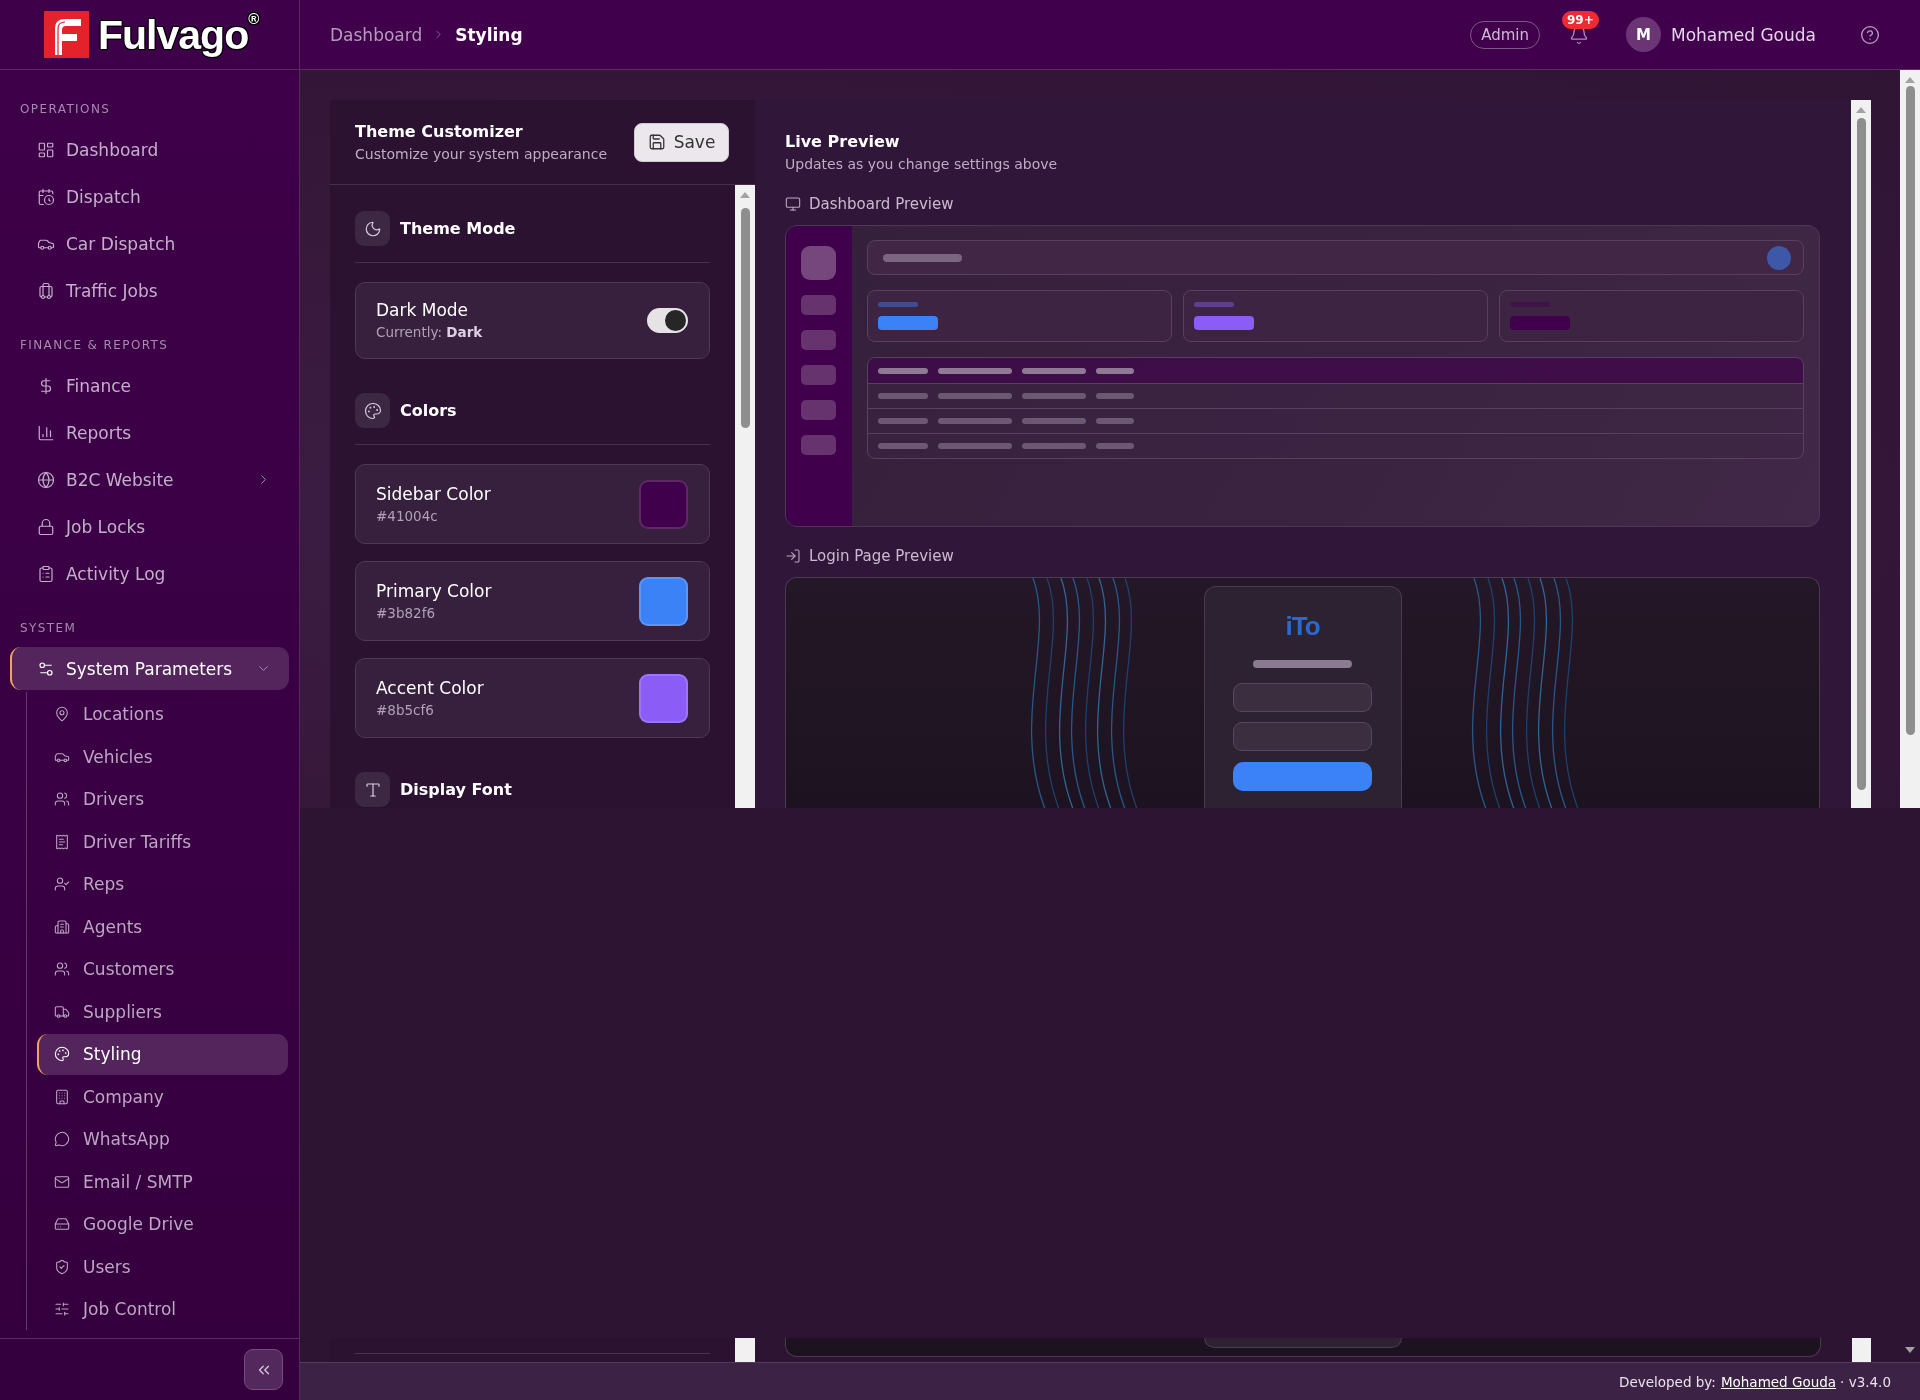  I want to click on users-icon, so click(62, 799).